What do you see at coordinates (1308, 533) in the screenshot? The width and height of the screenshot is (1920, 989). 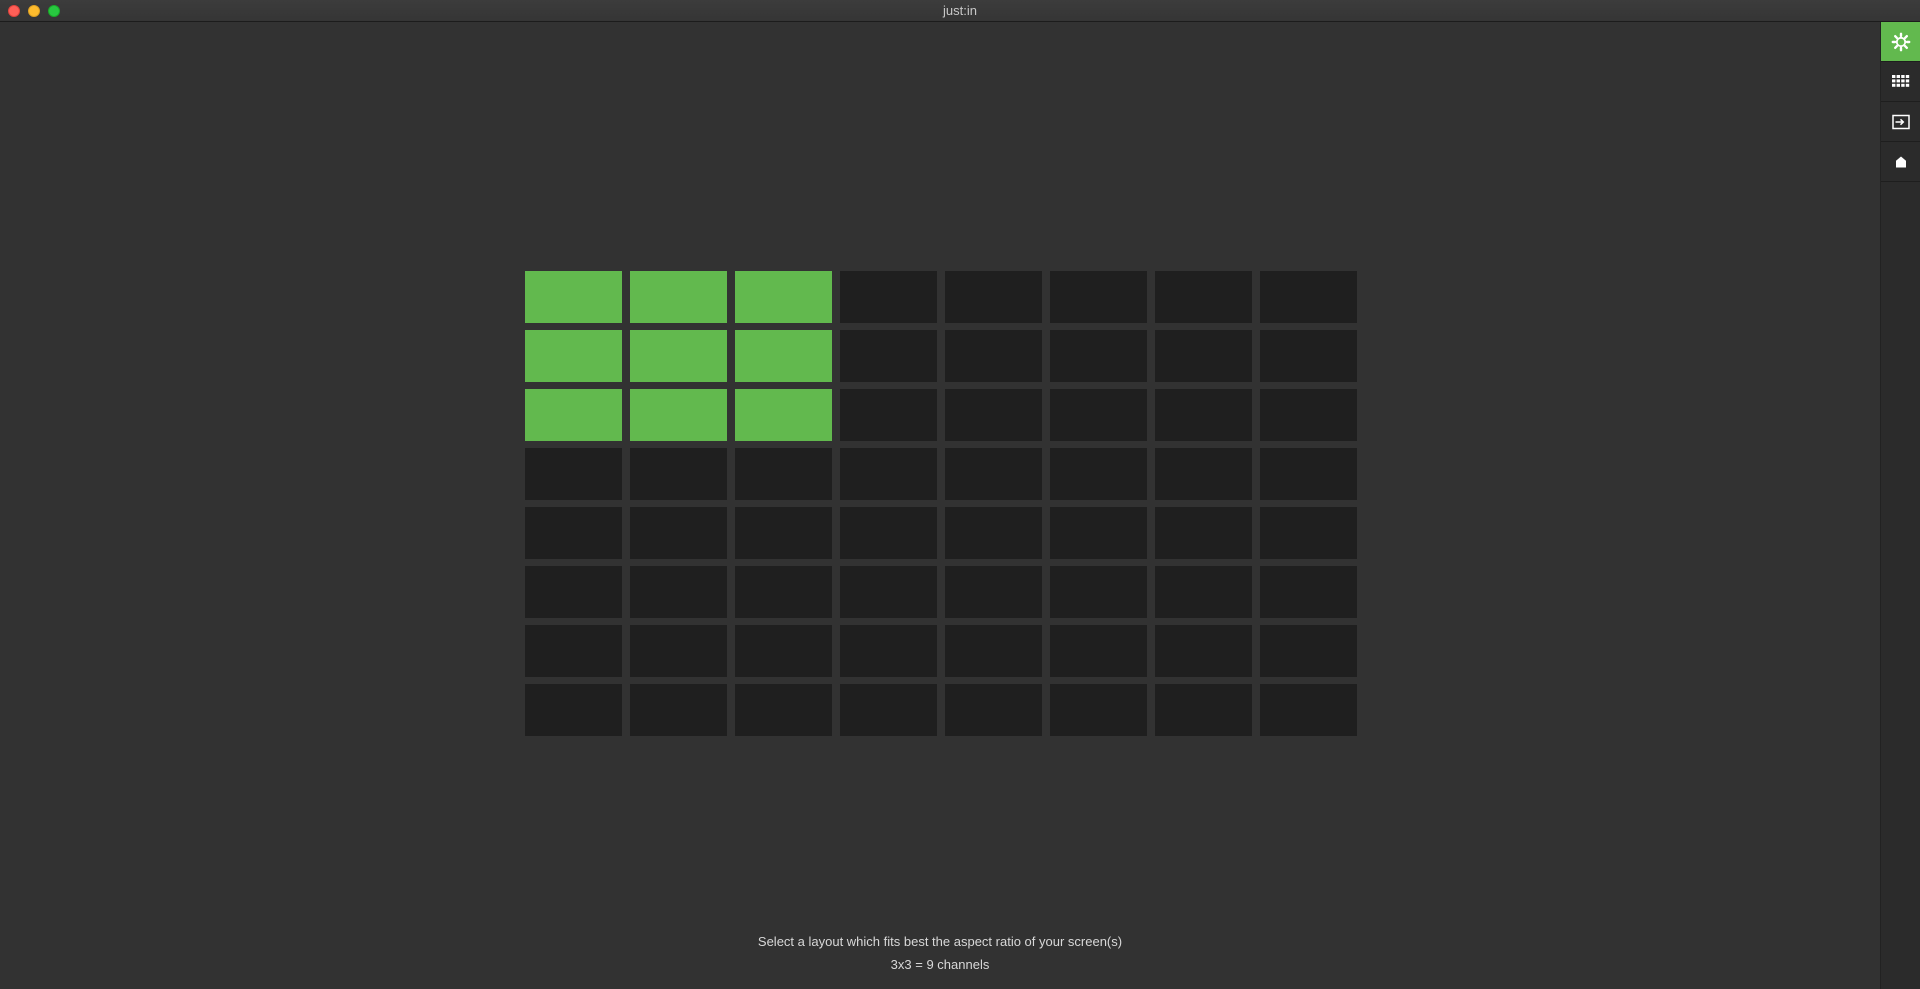 I see `layout-cell-5x8` at bounding box center [1308, 533].